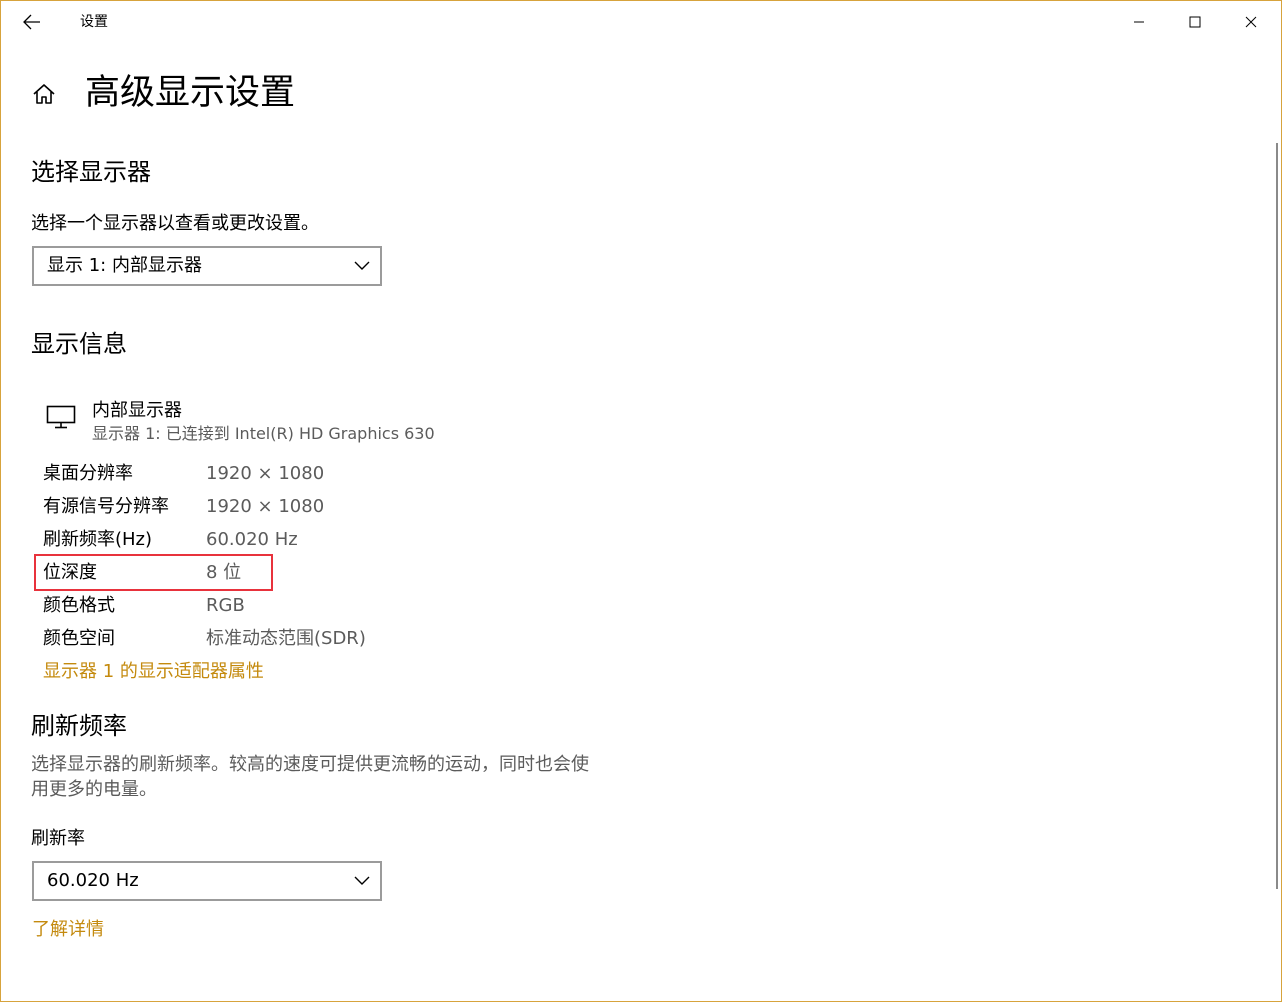 This screenshot has height=1002, width=1282. What do you see at coordinates (124, 265) in the screenshot?
I see `display-select-value: 显示 1: 内部显示器` at bounding box center [124, 265].